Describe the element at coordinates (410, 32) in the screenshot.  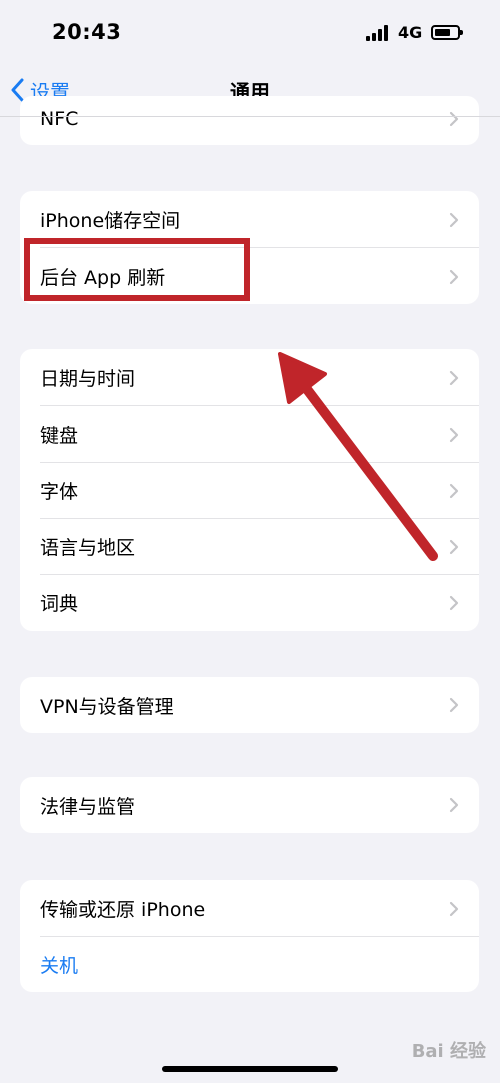
I see `network-type: 4G` at that location.